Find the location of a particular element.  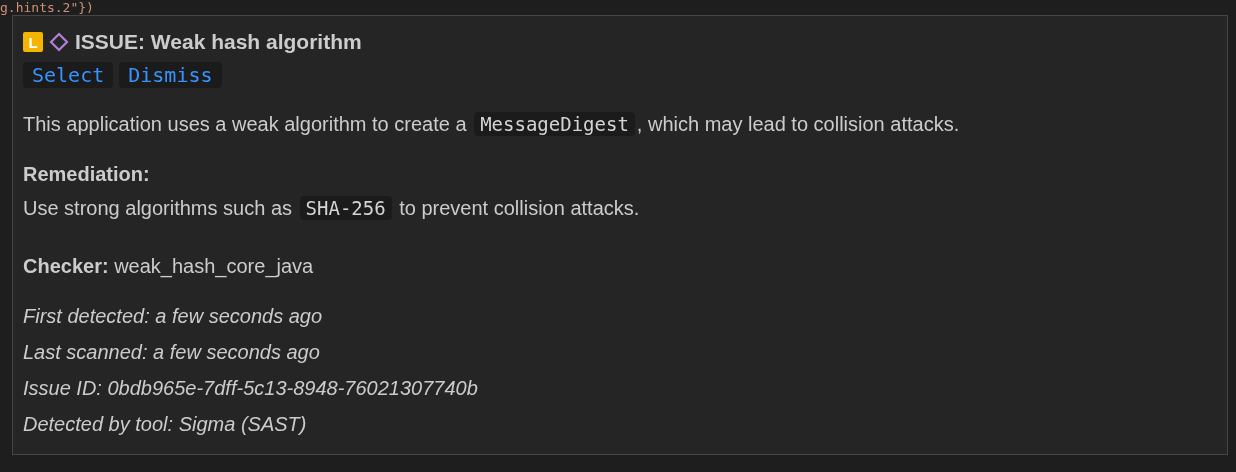

severity-badge: L is located at coordinates (33, 42).